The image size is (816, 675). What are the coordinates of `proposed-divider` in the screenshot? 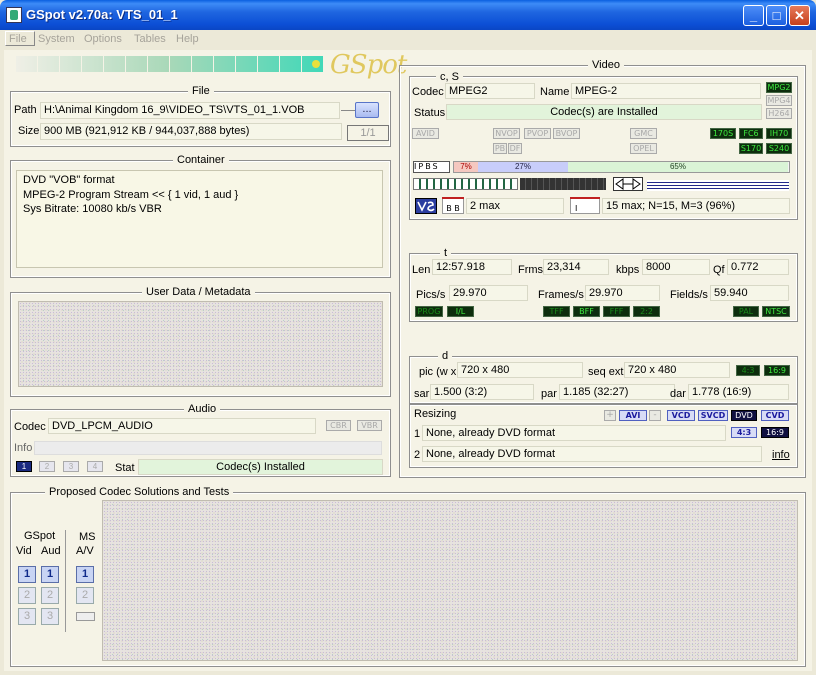 It's located at (65, 581).